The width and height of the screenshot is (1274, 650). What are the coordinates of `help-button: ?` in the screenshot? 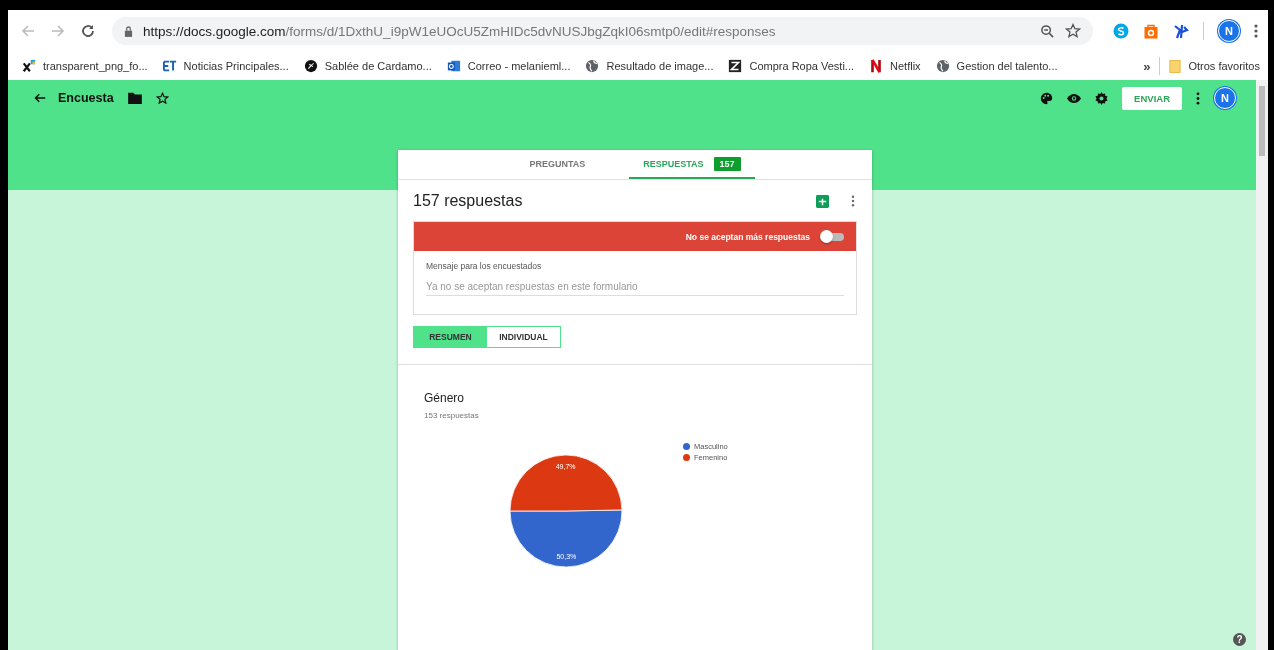 It's located at (1239, 639).